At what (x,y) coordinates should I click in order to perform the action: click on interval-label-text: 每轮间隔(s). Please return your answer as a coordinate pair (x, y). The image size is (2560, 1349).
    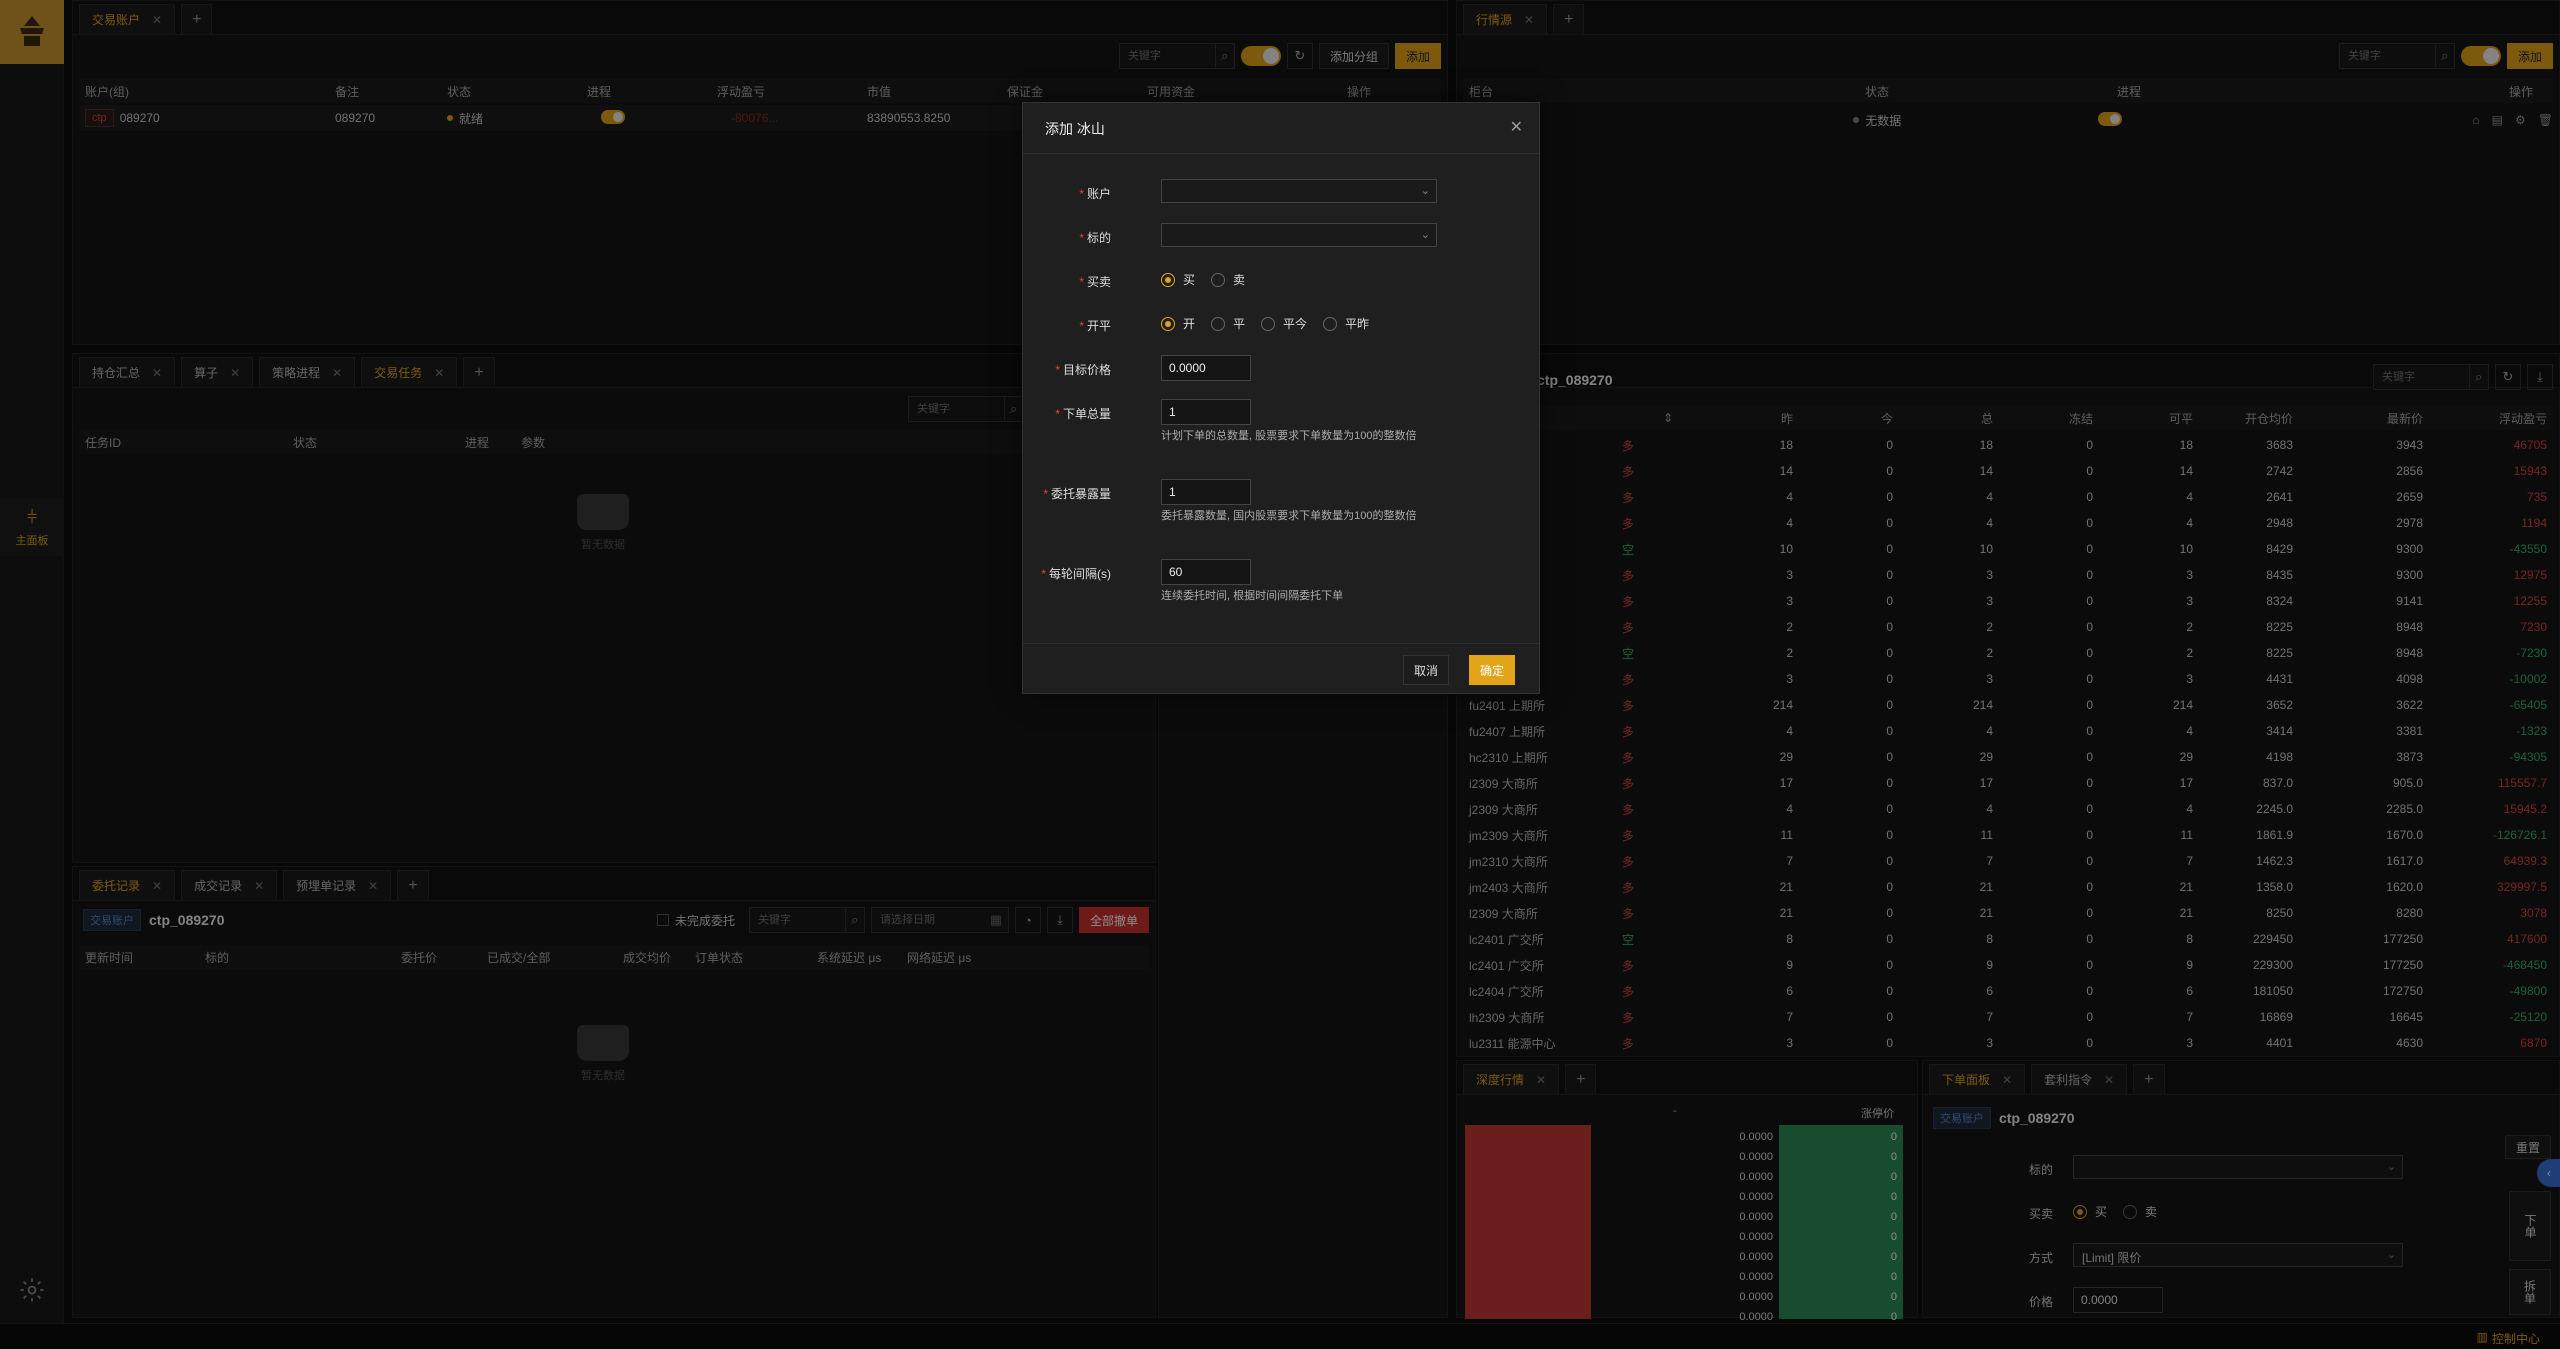
    Looking at the image, I should click on (1080, 574).